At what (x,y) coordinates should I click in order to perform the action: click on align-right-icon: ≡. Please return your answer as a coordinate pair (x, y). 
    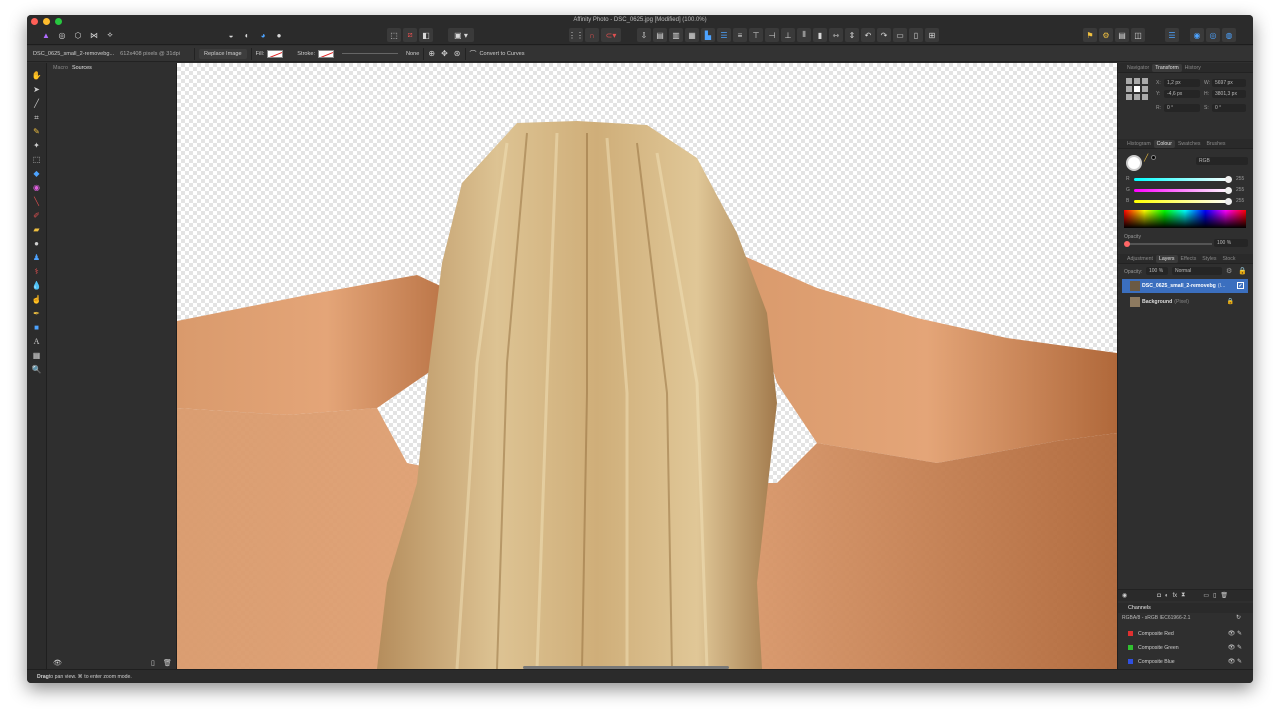
    Looking at the image, I should click on (740, 35).